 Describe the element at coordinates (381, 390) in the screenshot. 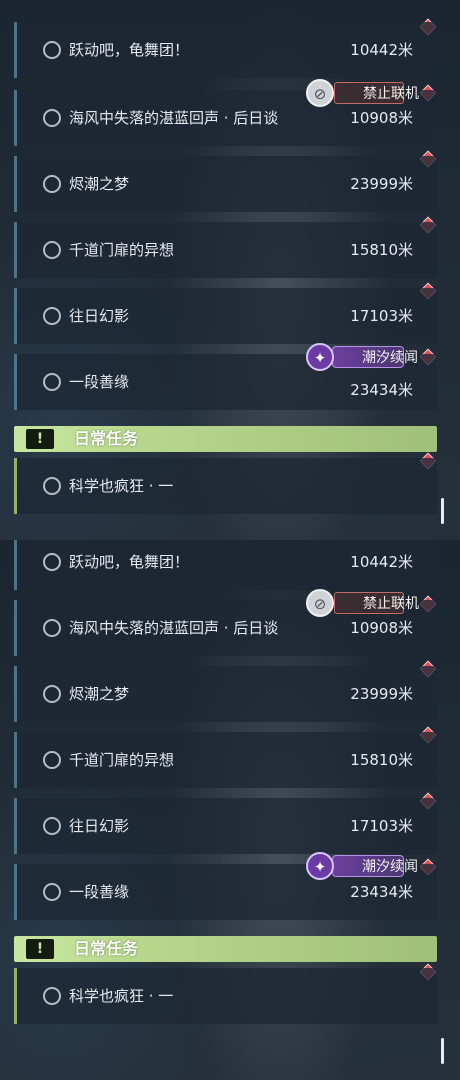

I see `quest-distance: 23434米` at that location.